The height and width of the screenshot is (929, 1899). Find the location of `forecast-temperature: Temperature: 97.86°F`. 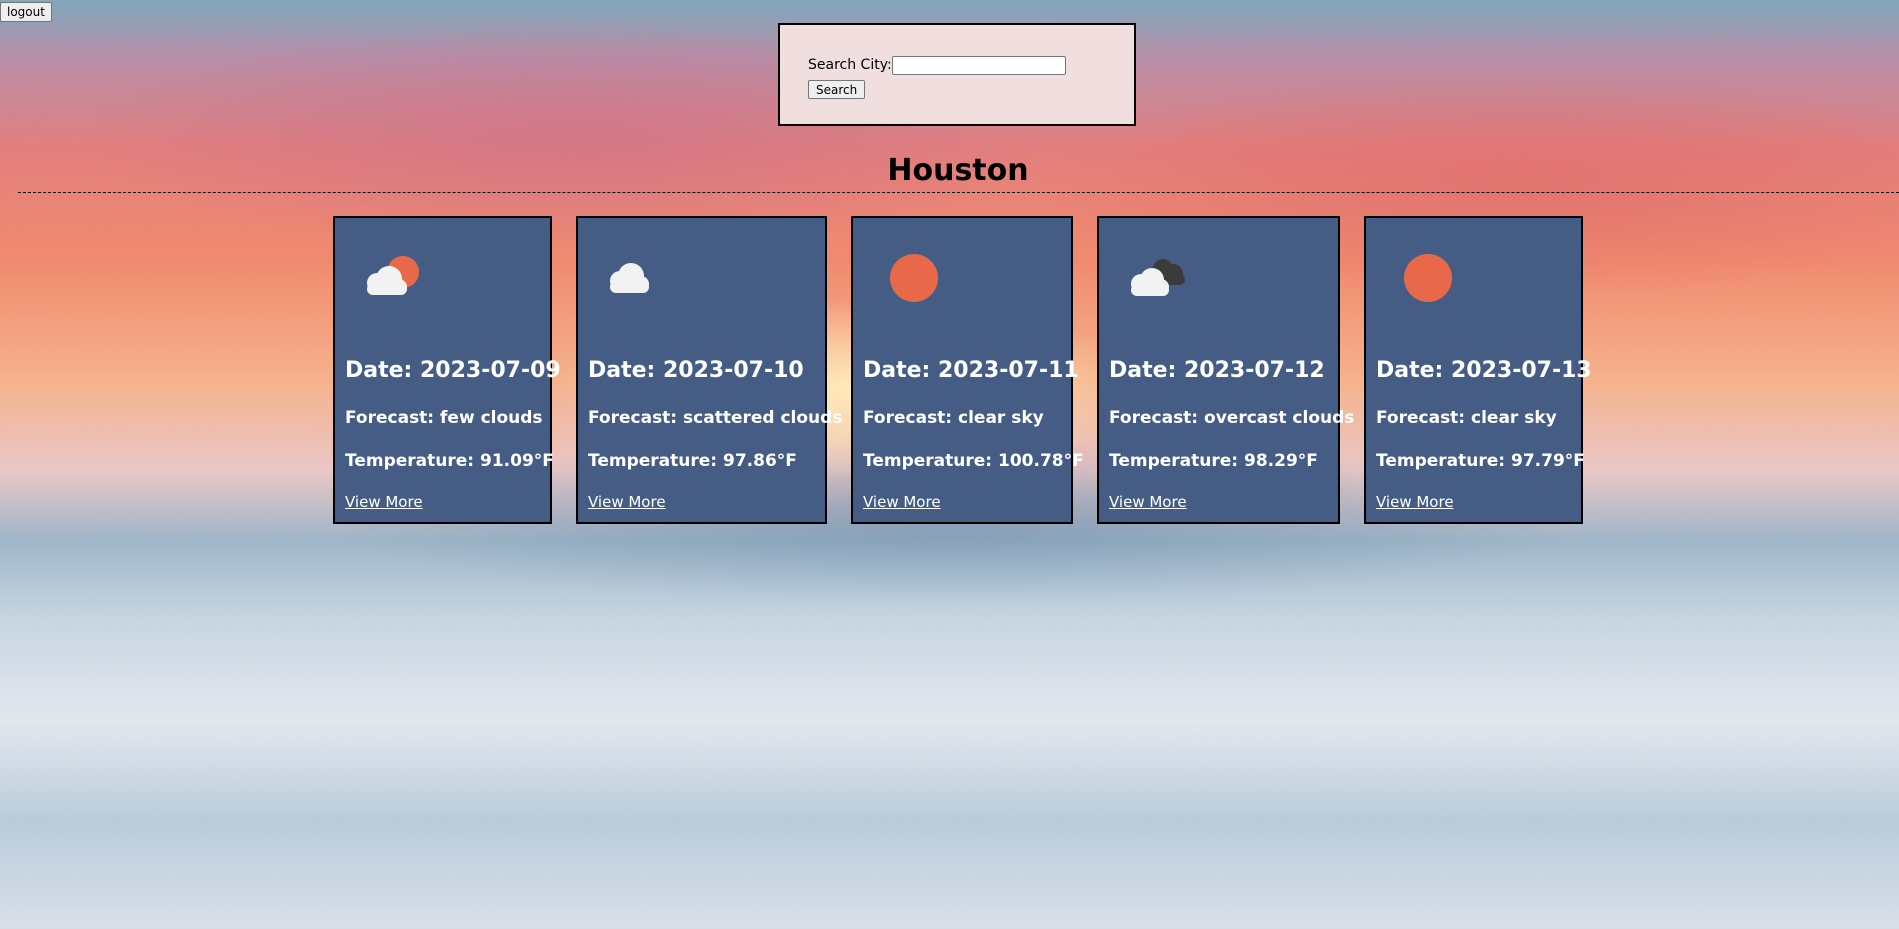

forecast-temperature: Temperature: 97.86°F is located at coordinates (692, 461).